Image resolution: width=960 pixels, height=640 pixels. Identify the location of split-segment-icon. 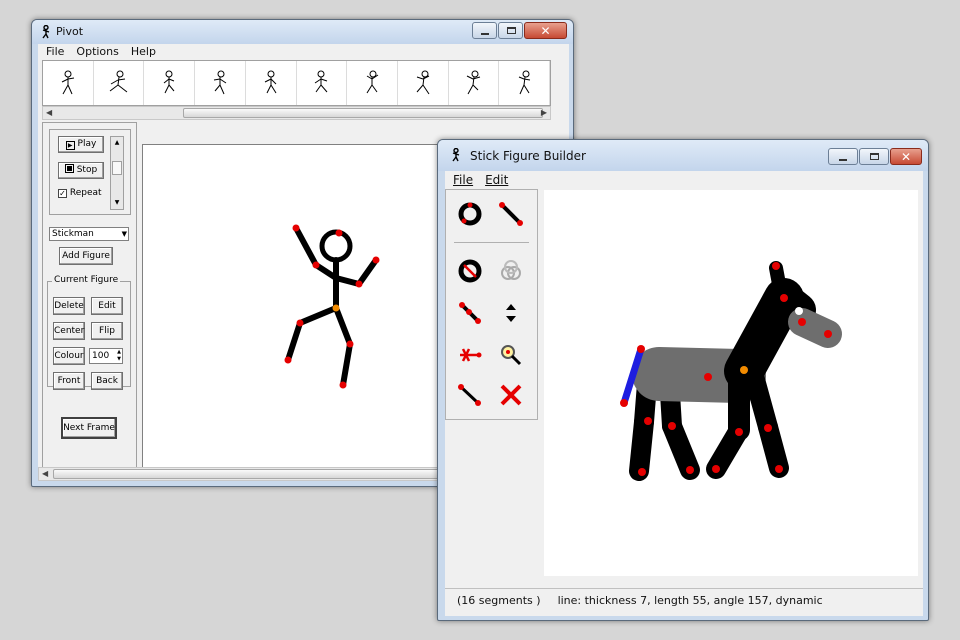
(470, 313).